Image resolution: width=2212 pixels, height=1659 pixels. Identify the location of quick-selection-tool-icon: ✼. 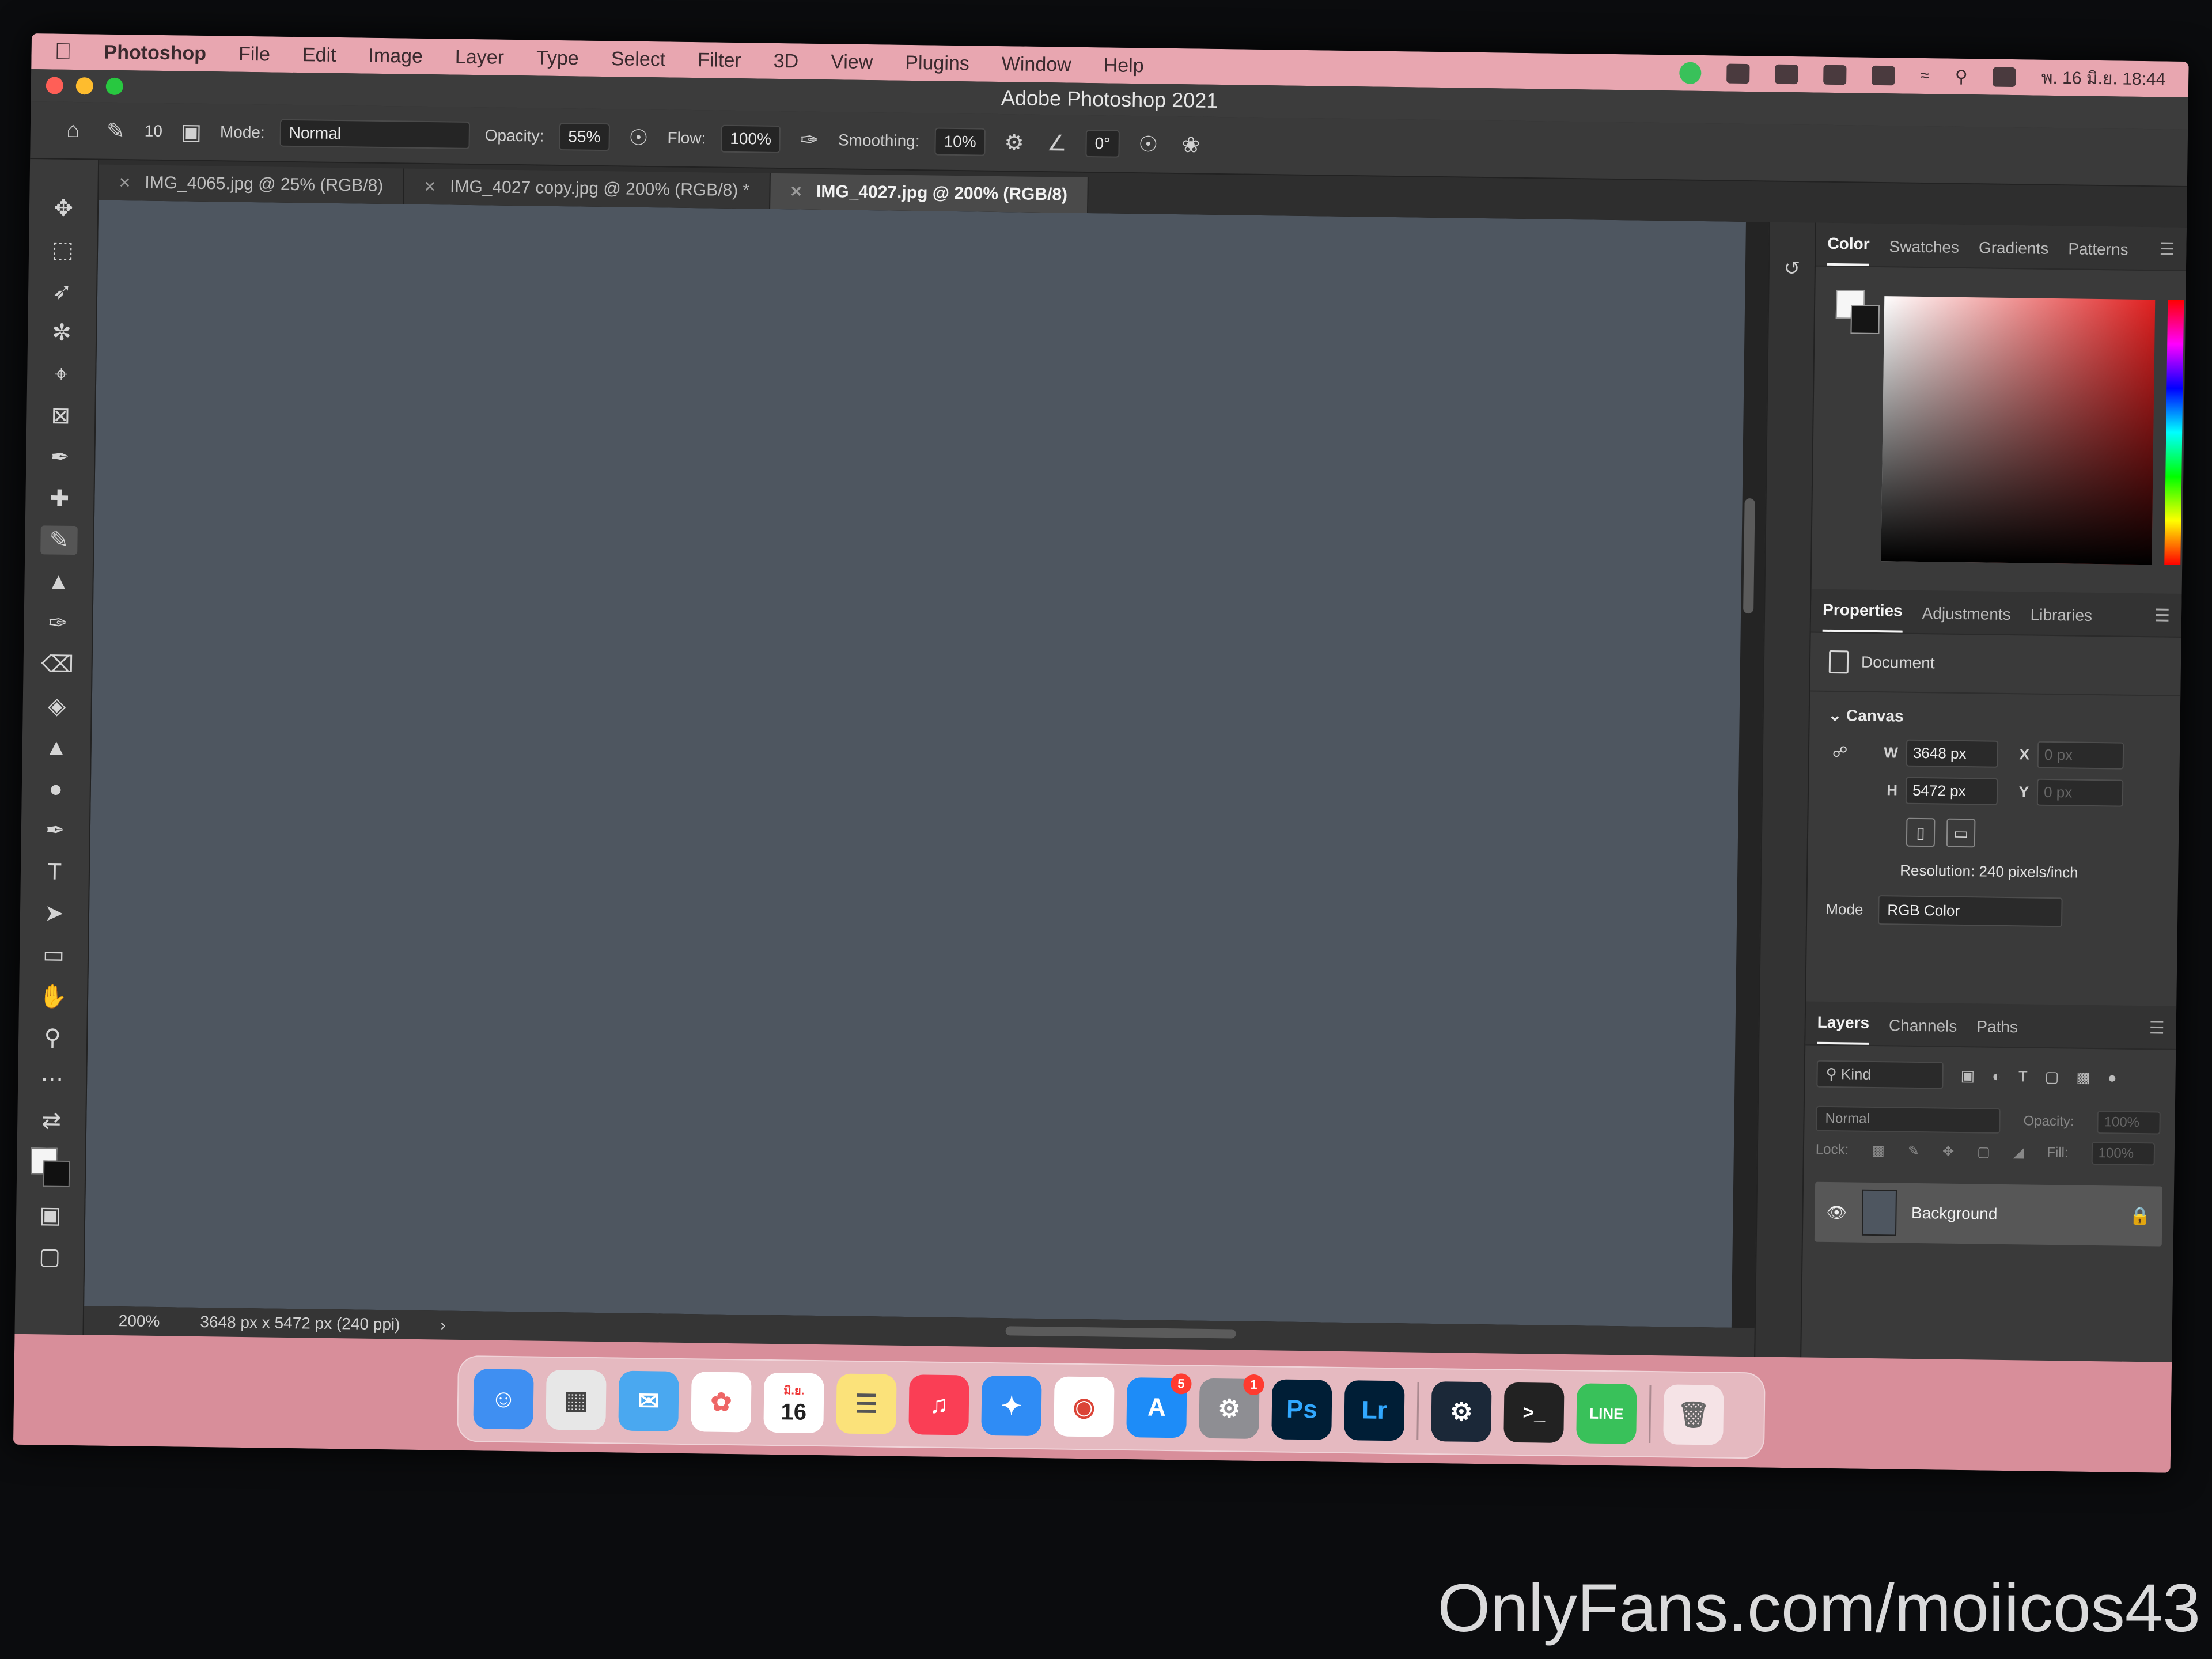
(62, 332).